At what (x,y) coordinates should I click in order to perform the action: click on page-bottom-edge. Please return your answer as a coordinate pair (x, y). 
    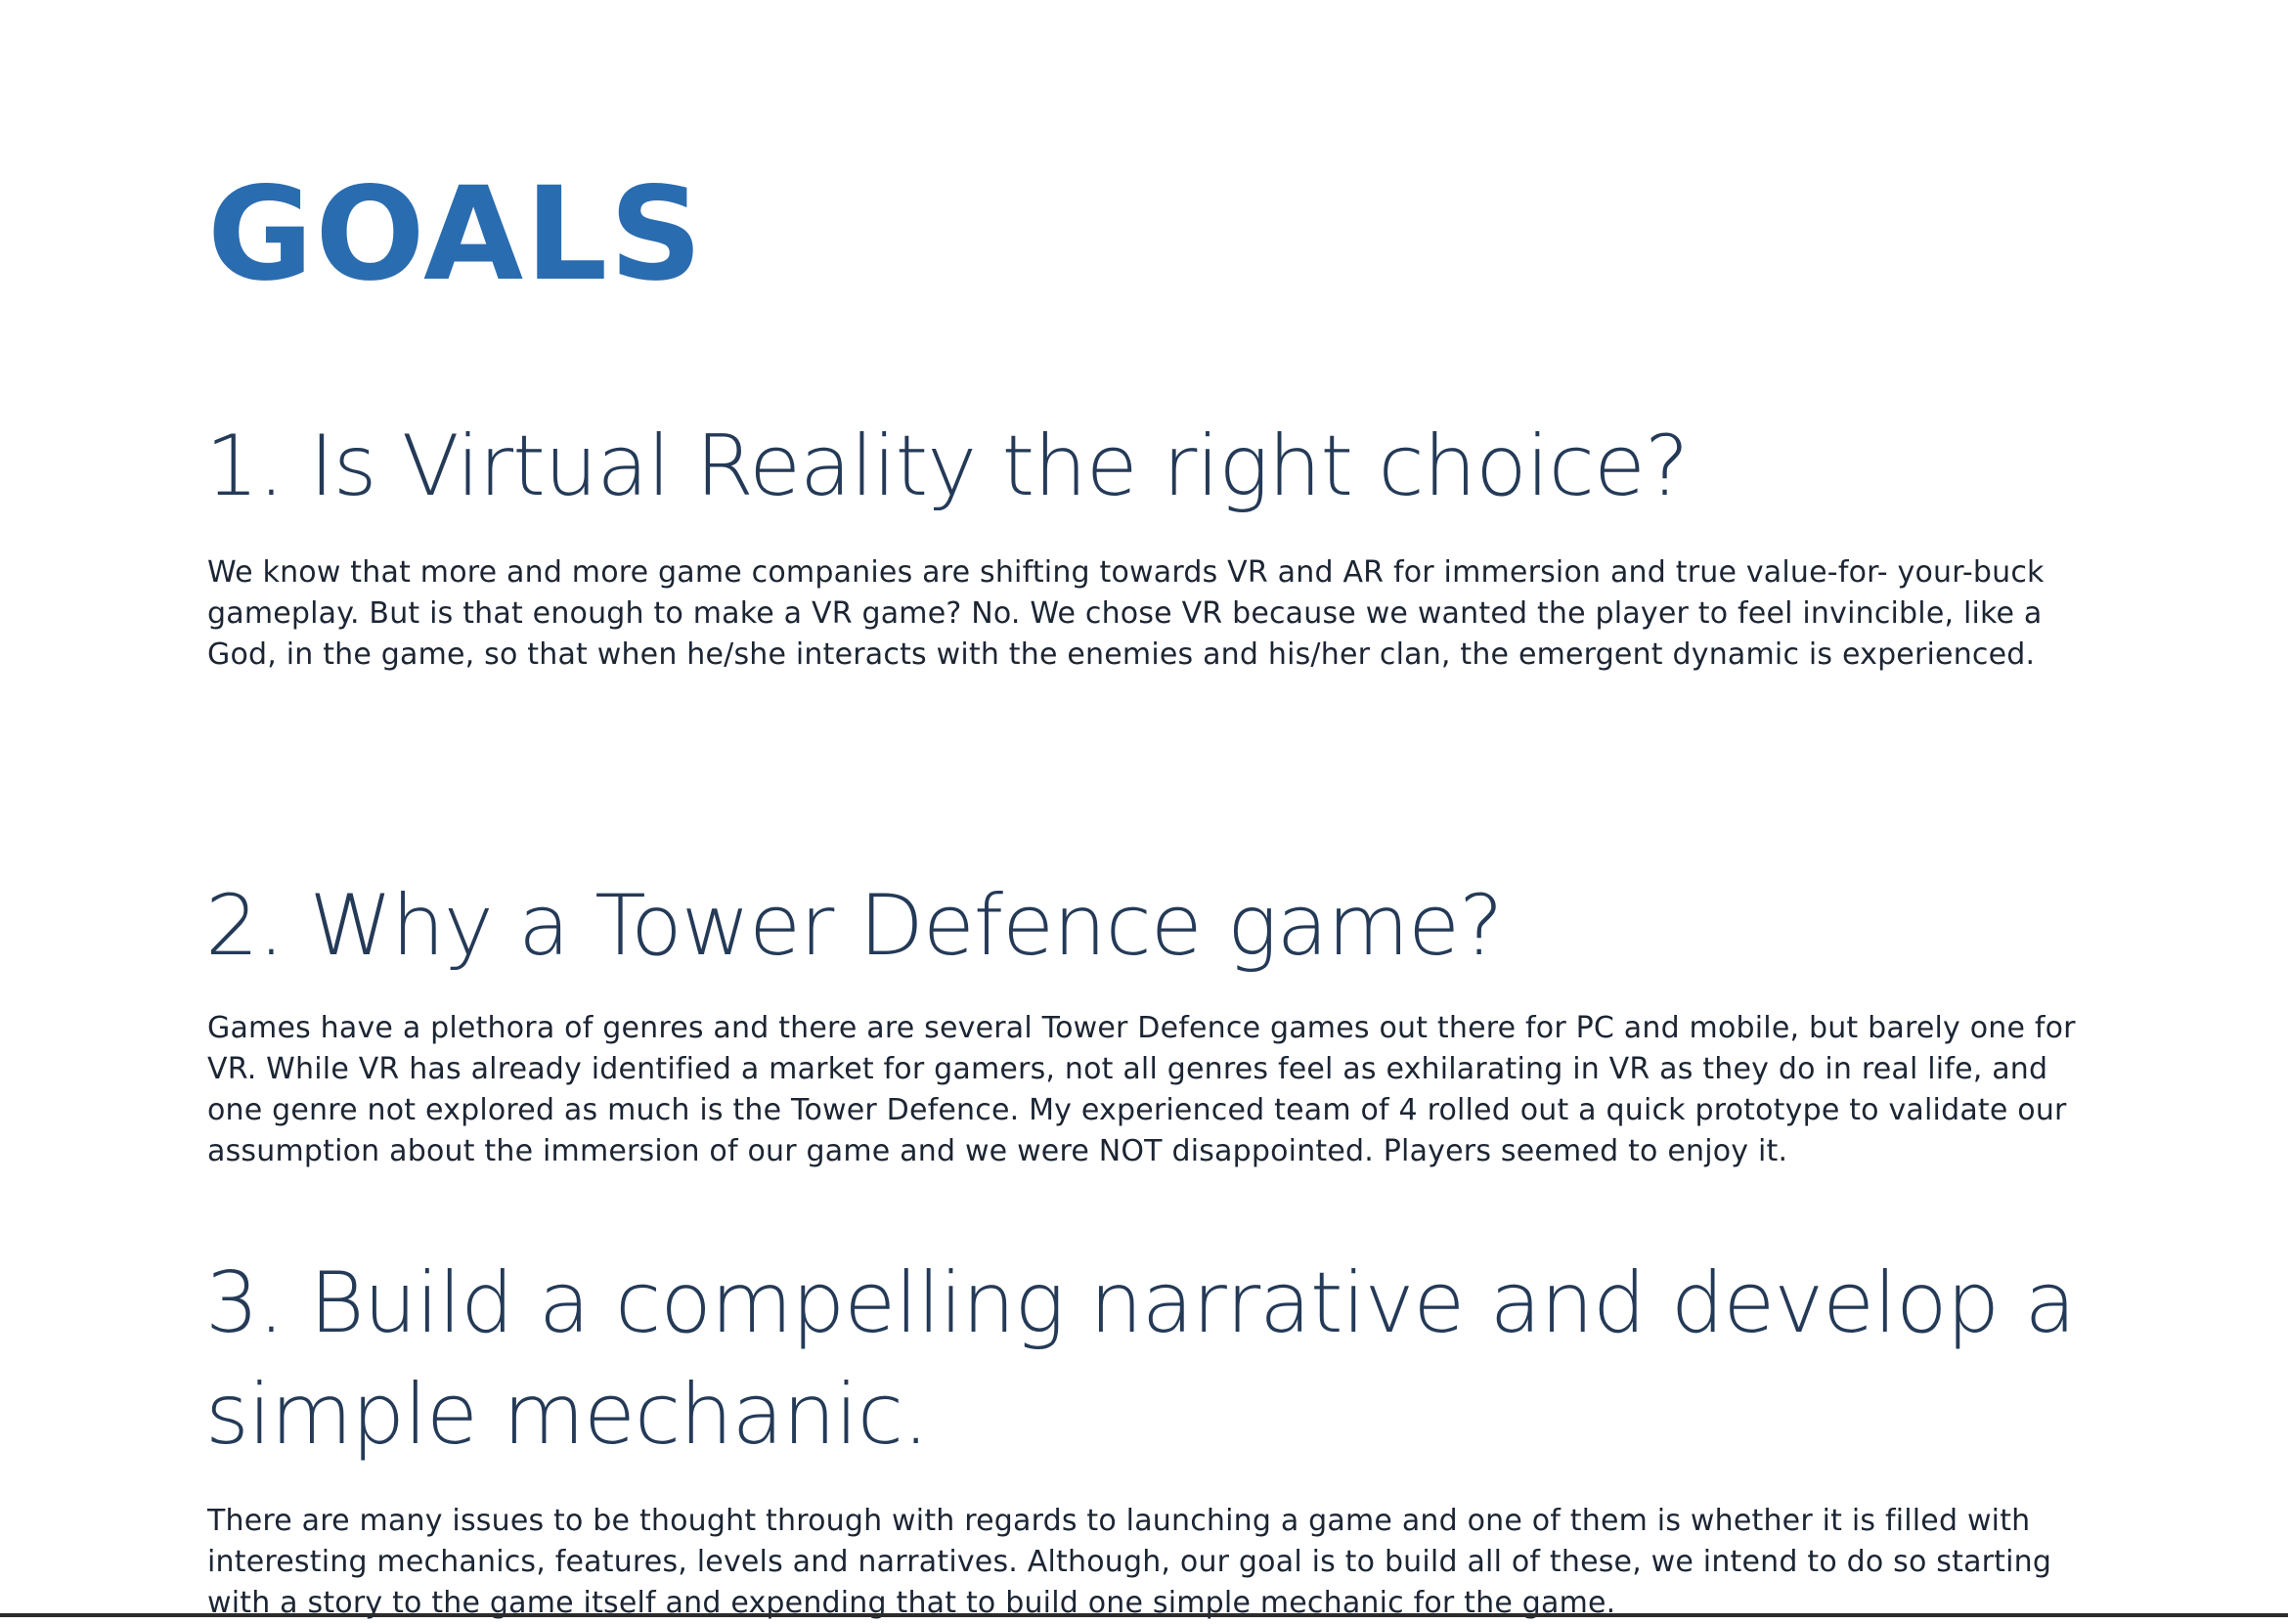
    Looking at the image, I should click on (1144, 1615).